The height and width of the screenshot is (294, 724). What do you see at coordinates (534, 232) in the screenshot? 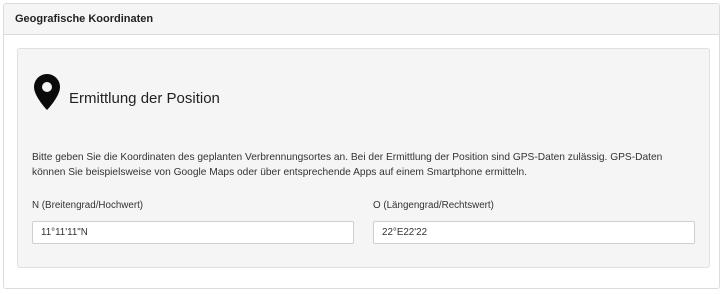
I see `longitude-input` at bounding box center [534, 232].